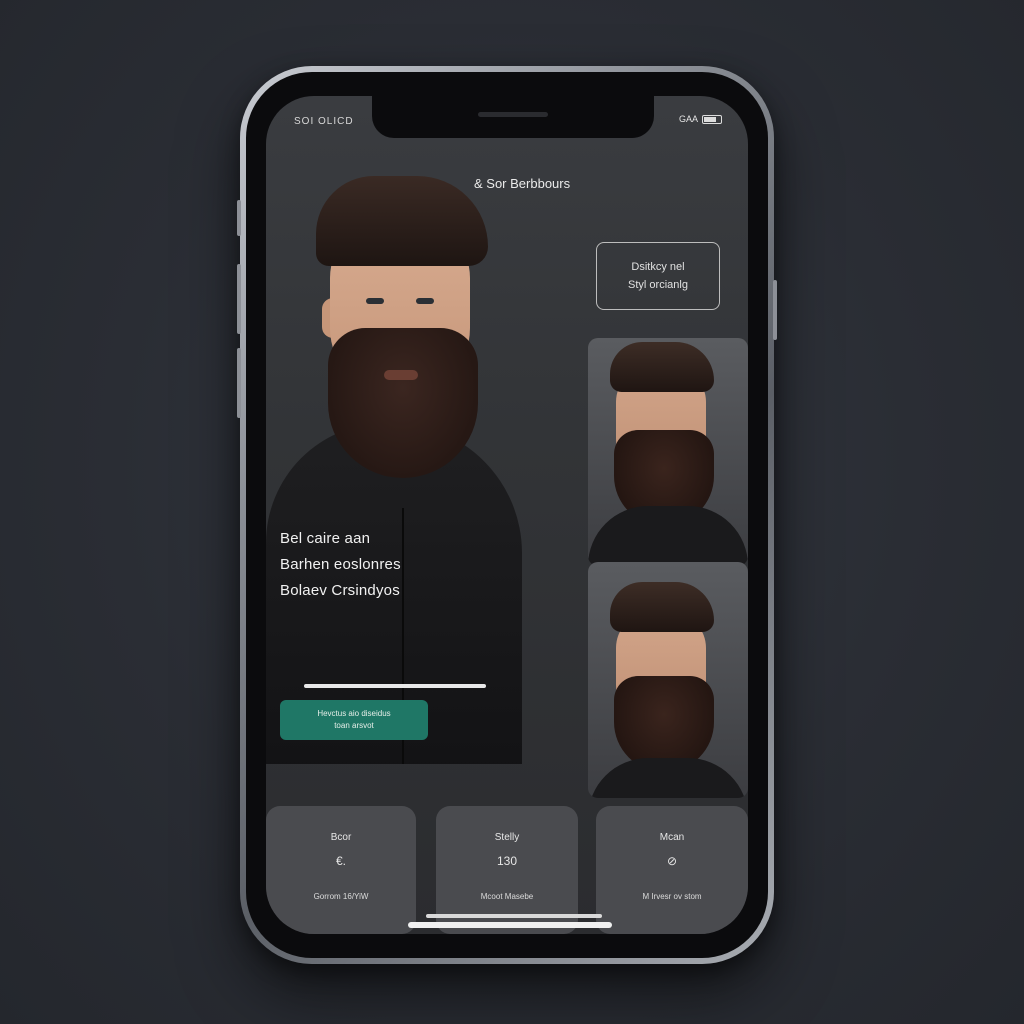 The width and height of the screenshot is (1024, 1024). I want to click on stat-sub: M Irvesr ov stom, so click(672, 896).